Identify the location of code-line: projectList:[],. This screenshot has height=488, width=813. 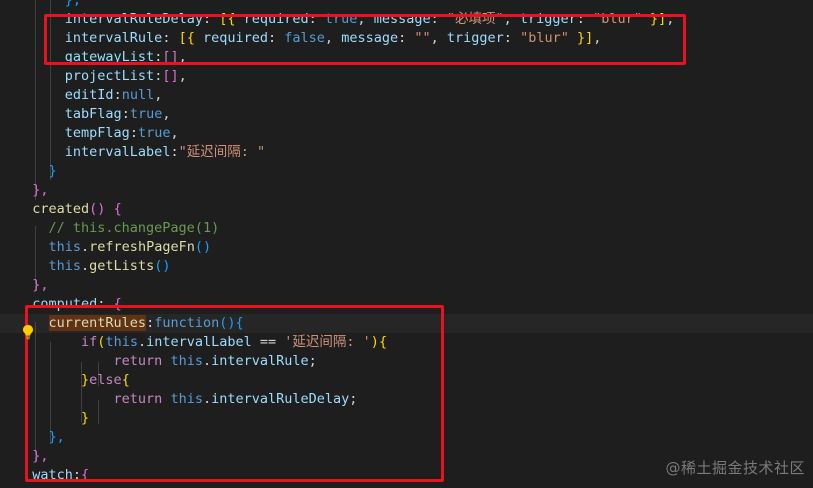
(406, 76).